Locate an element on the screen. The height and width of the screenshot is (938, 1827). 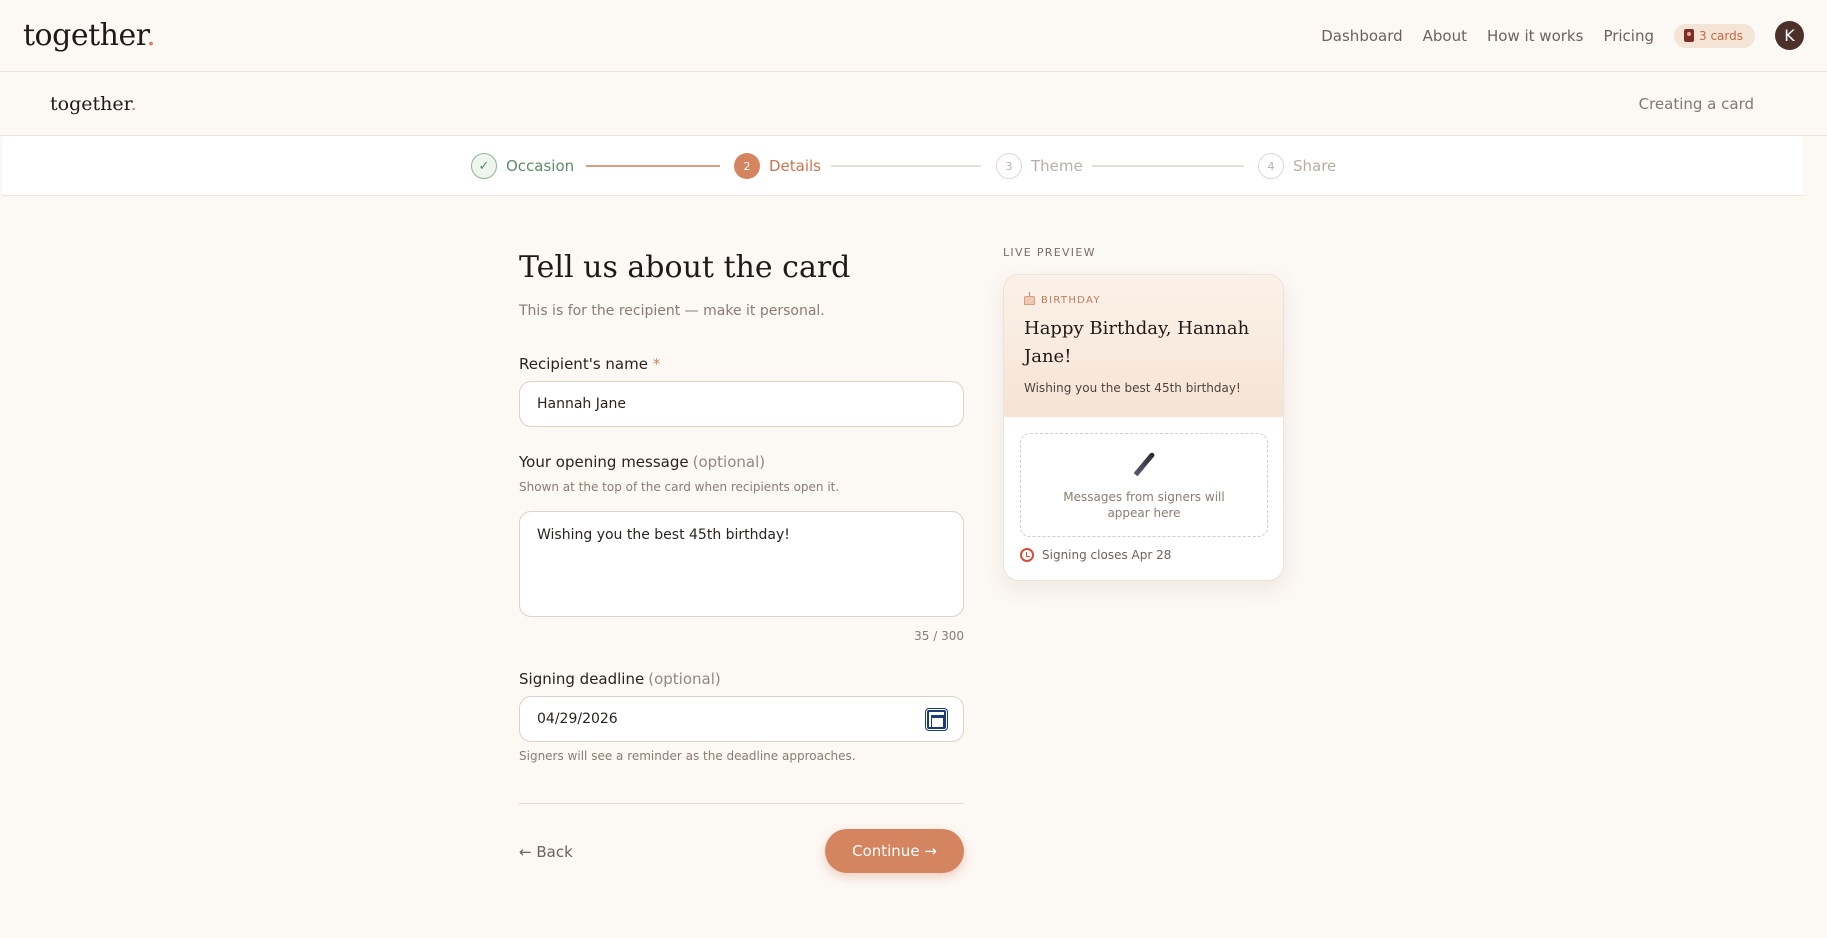
nav-link-dashboard: Dashboard is located at coordinates (1361, 36).